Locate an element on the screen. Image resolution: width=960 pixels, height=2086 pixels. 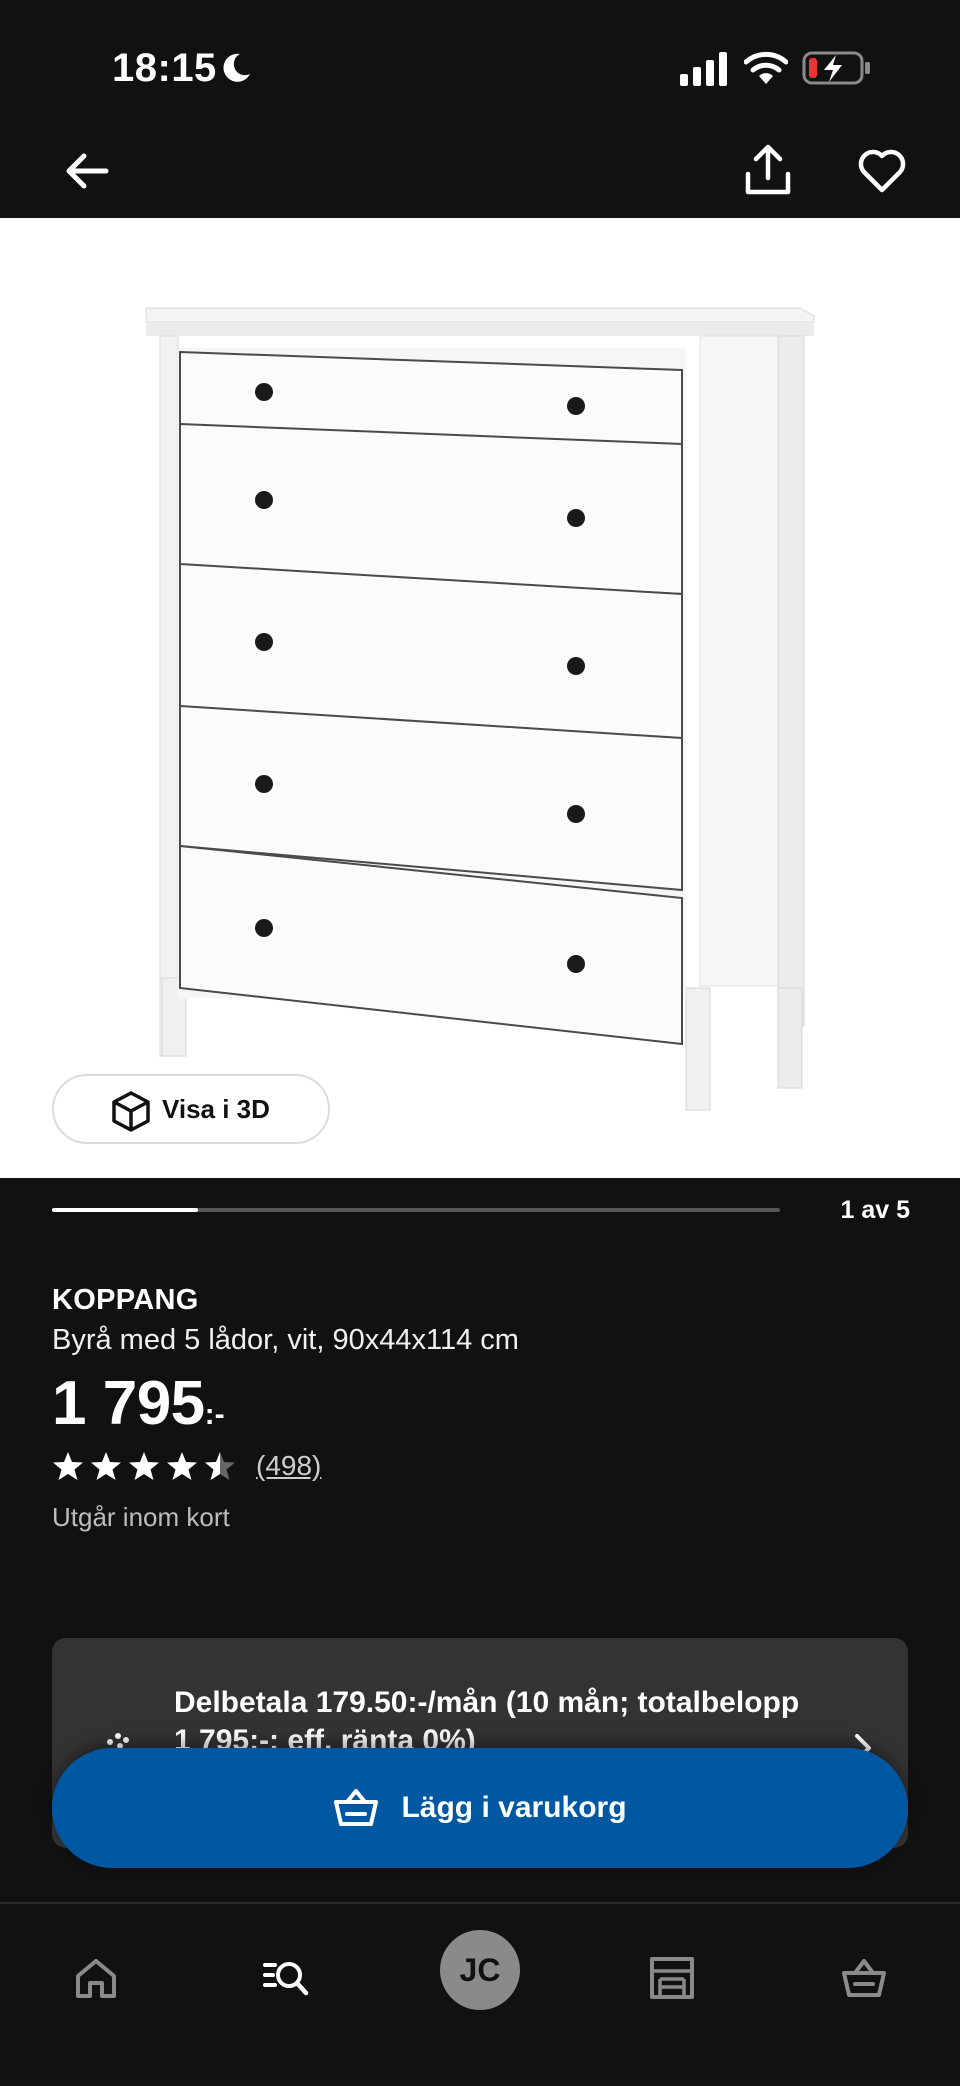
star-half-icon is located at coordinates (220, 1466).